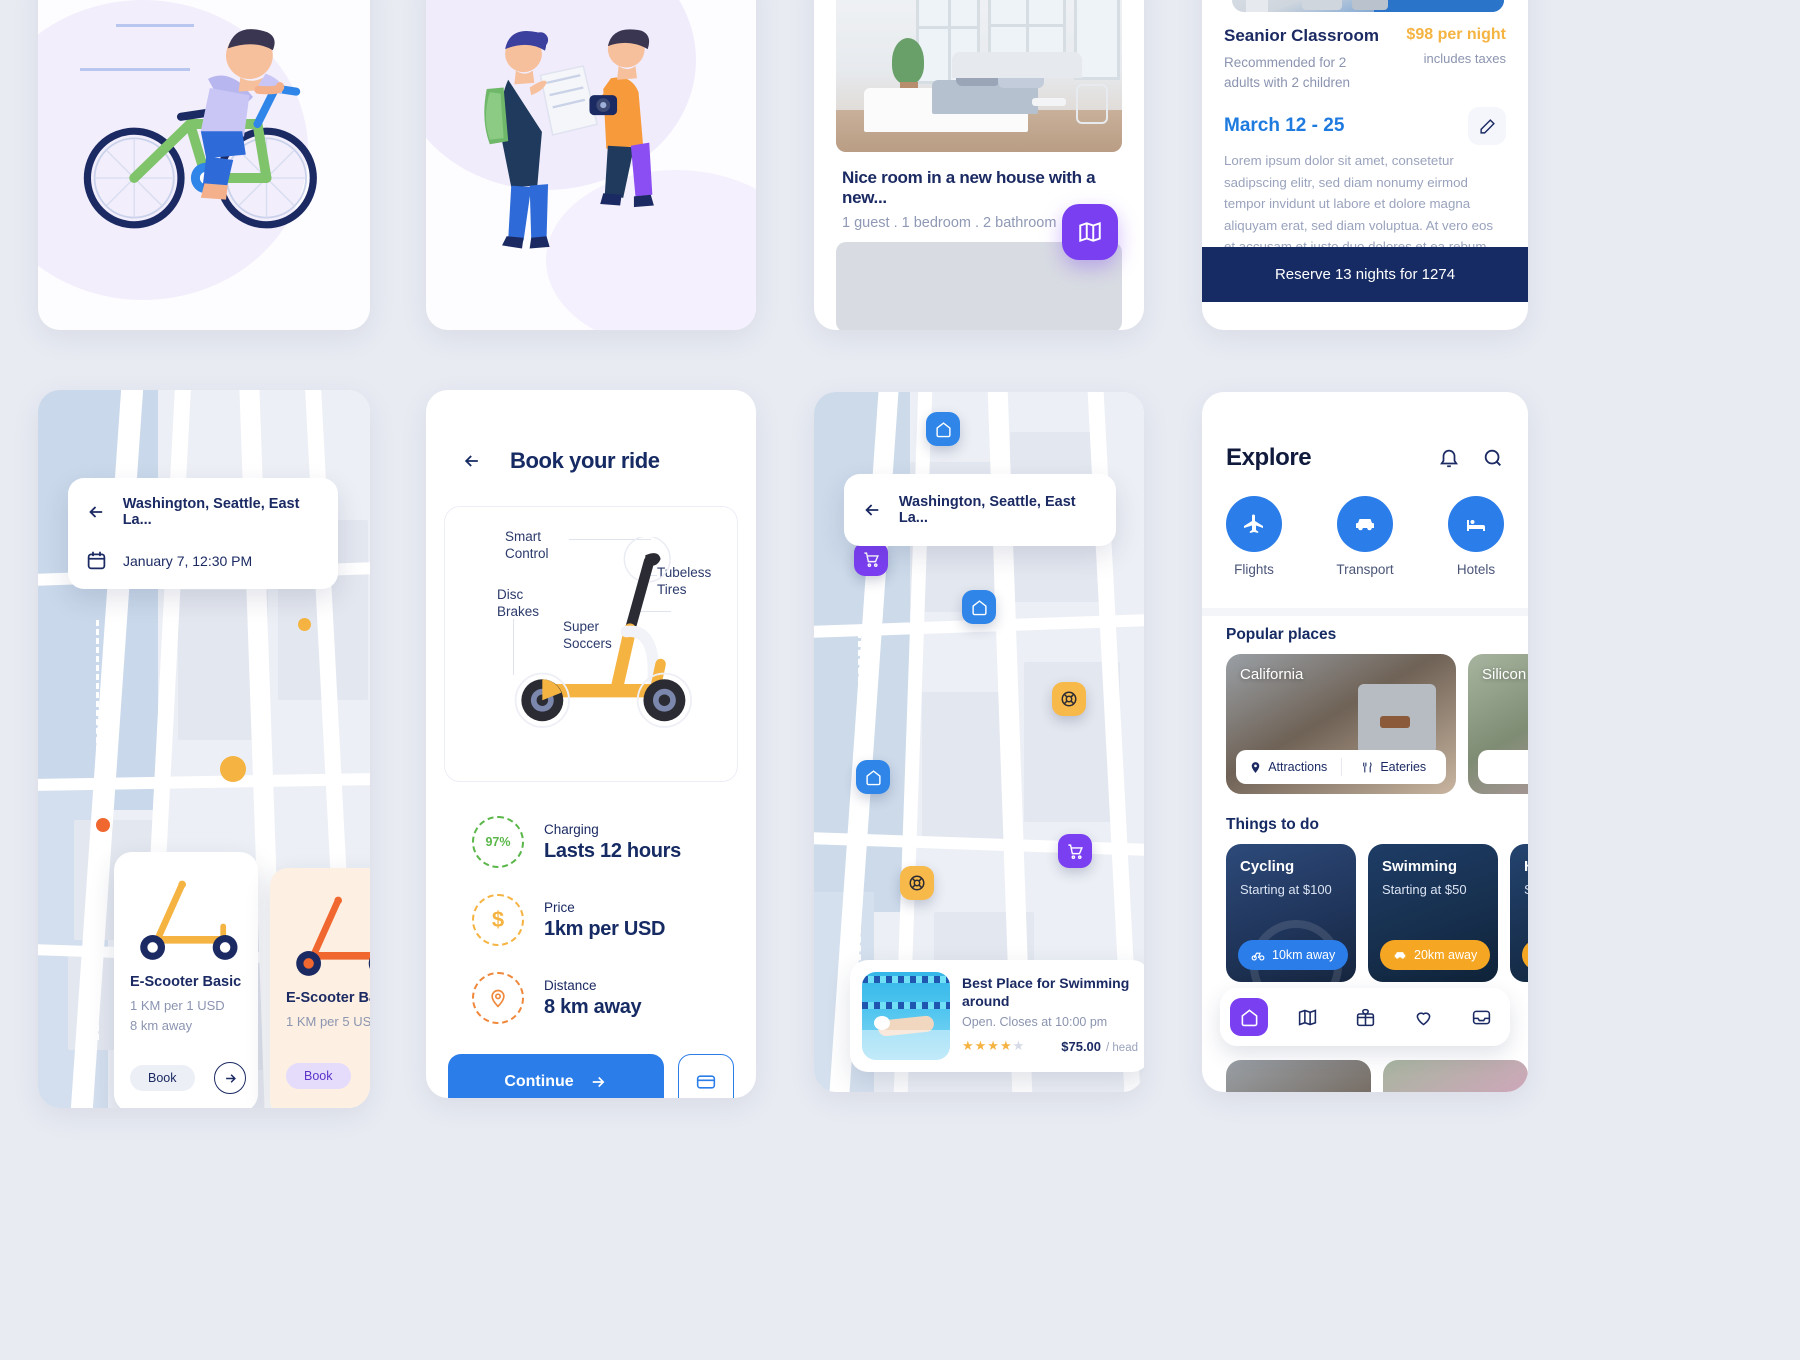  What do you see at coordinates (612, 850) in the screenshot?
I see `stat-value: Lasts 12 hours` at bounding box center [612, 850].